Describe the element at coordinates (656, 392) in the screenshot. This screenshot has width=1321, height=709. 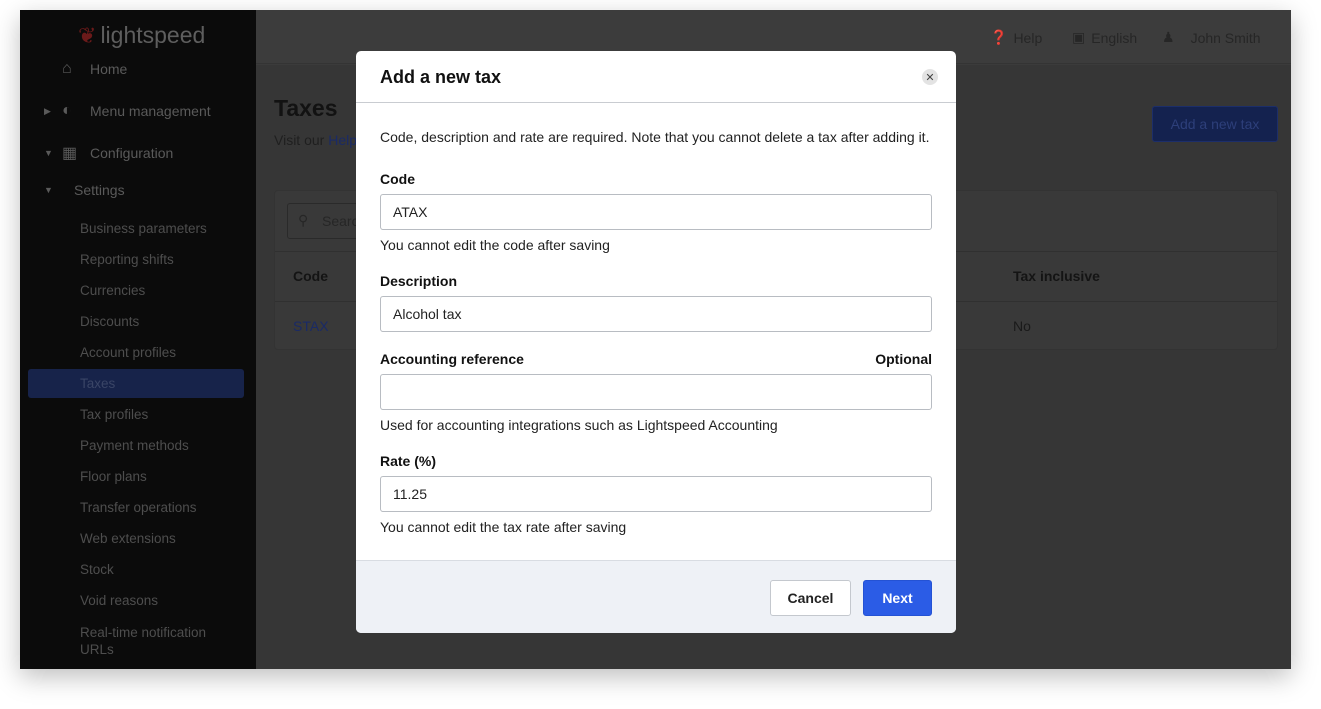
I see `accounting-input` at that location.